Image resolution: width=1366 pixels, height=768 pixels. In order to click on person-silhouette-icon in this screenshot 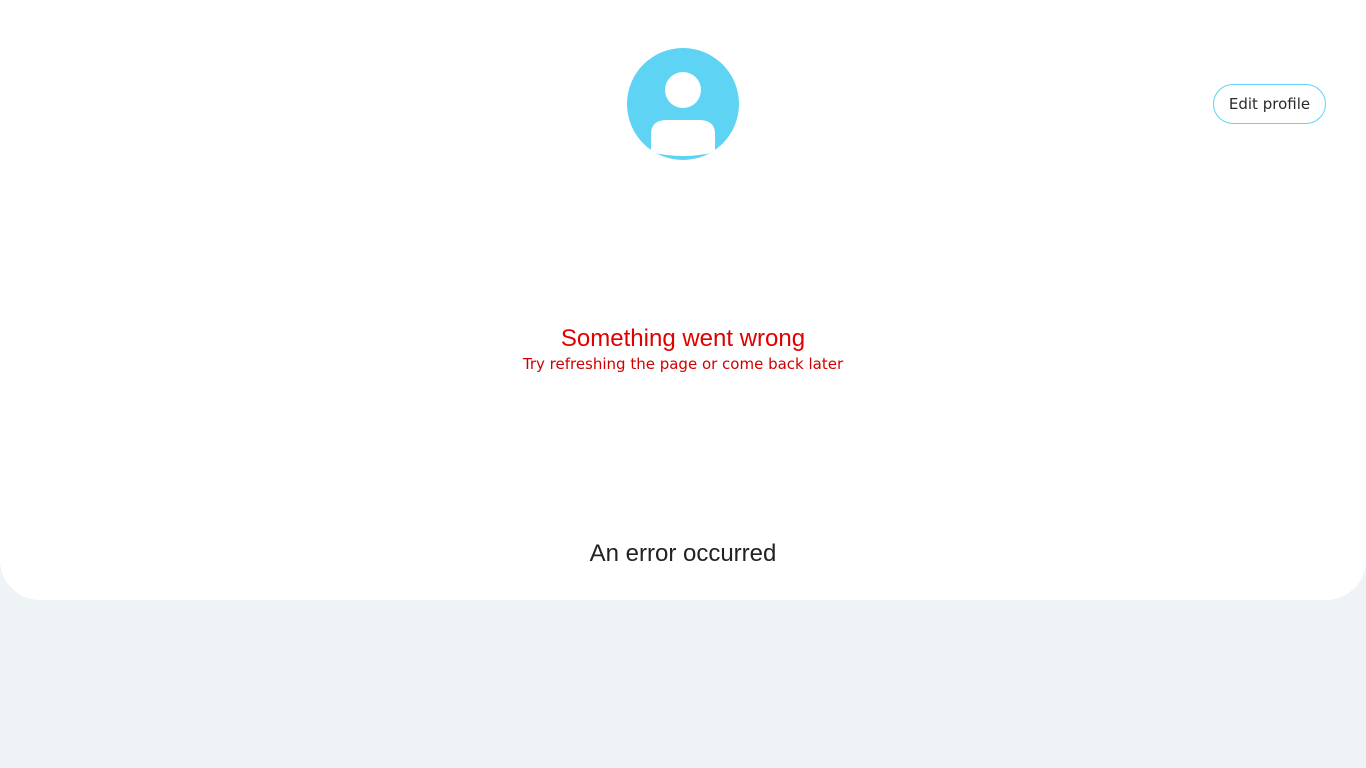, I will do `click(683, 114)`.